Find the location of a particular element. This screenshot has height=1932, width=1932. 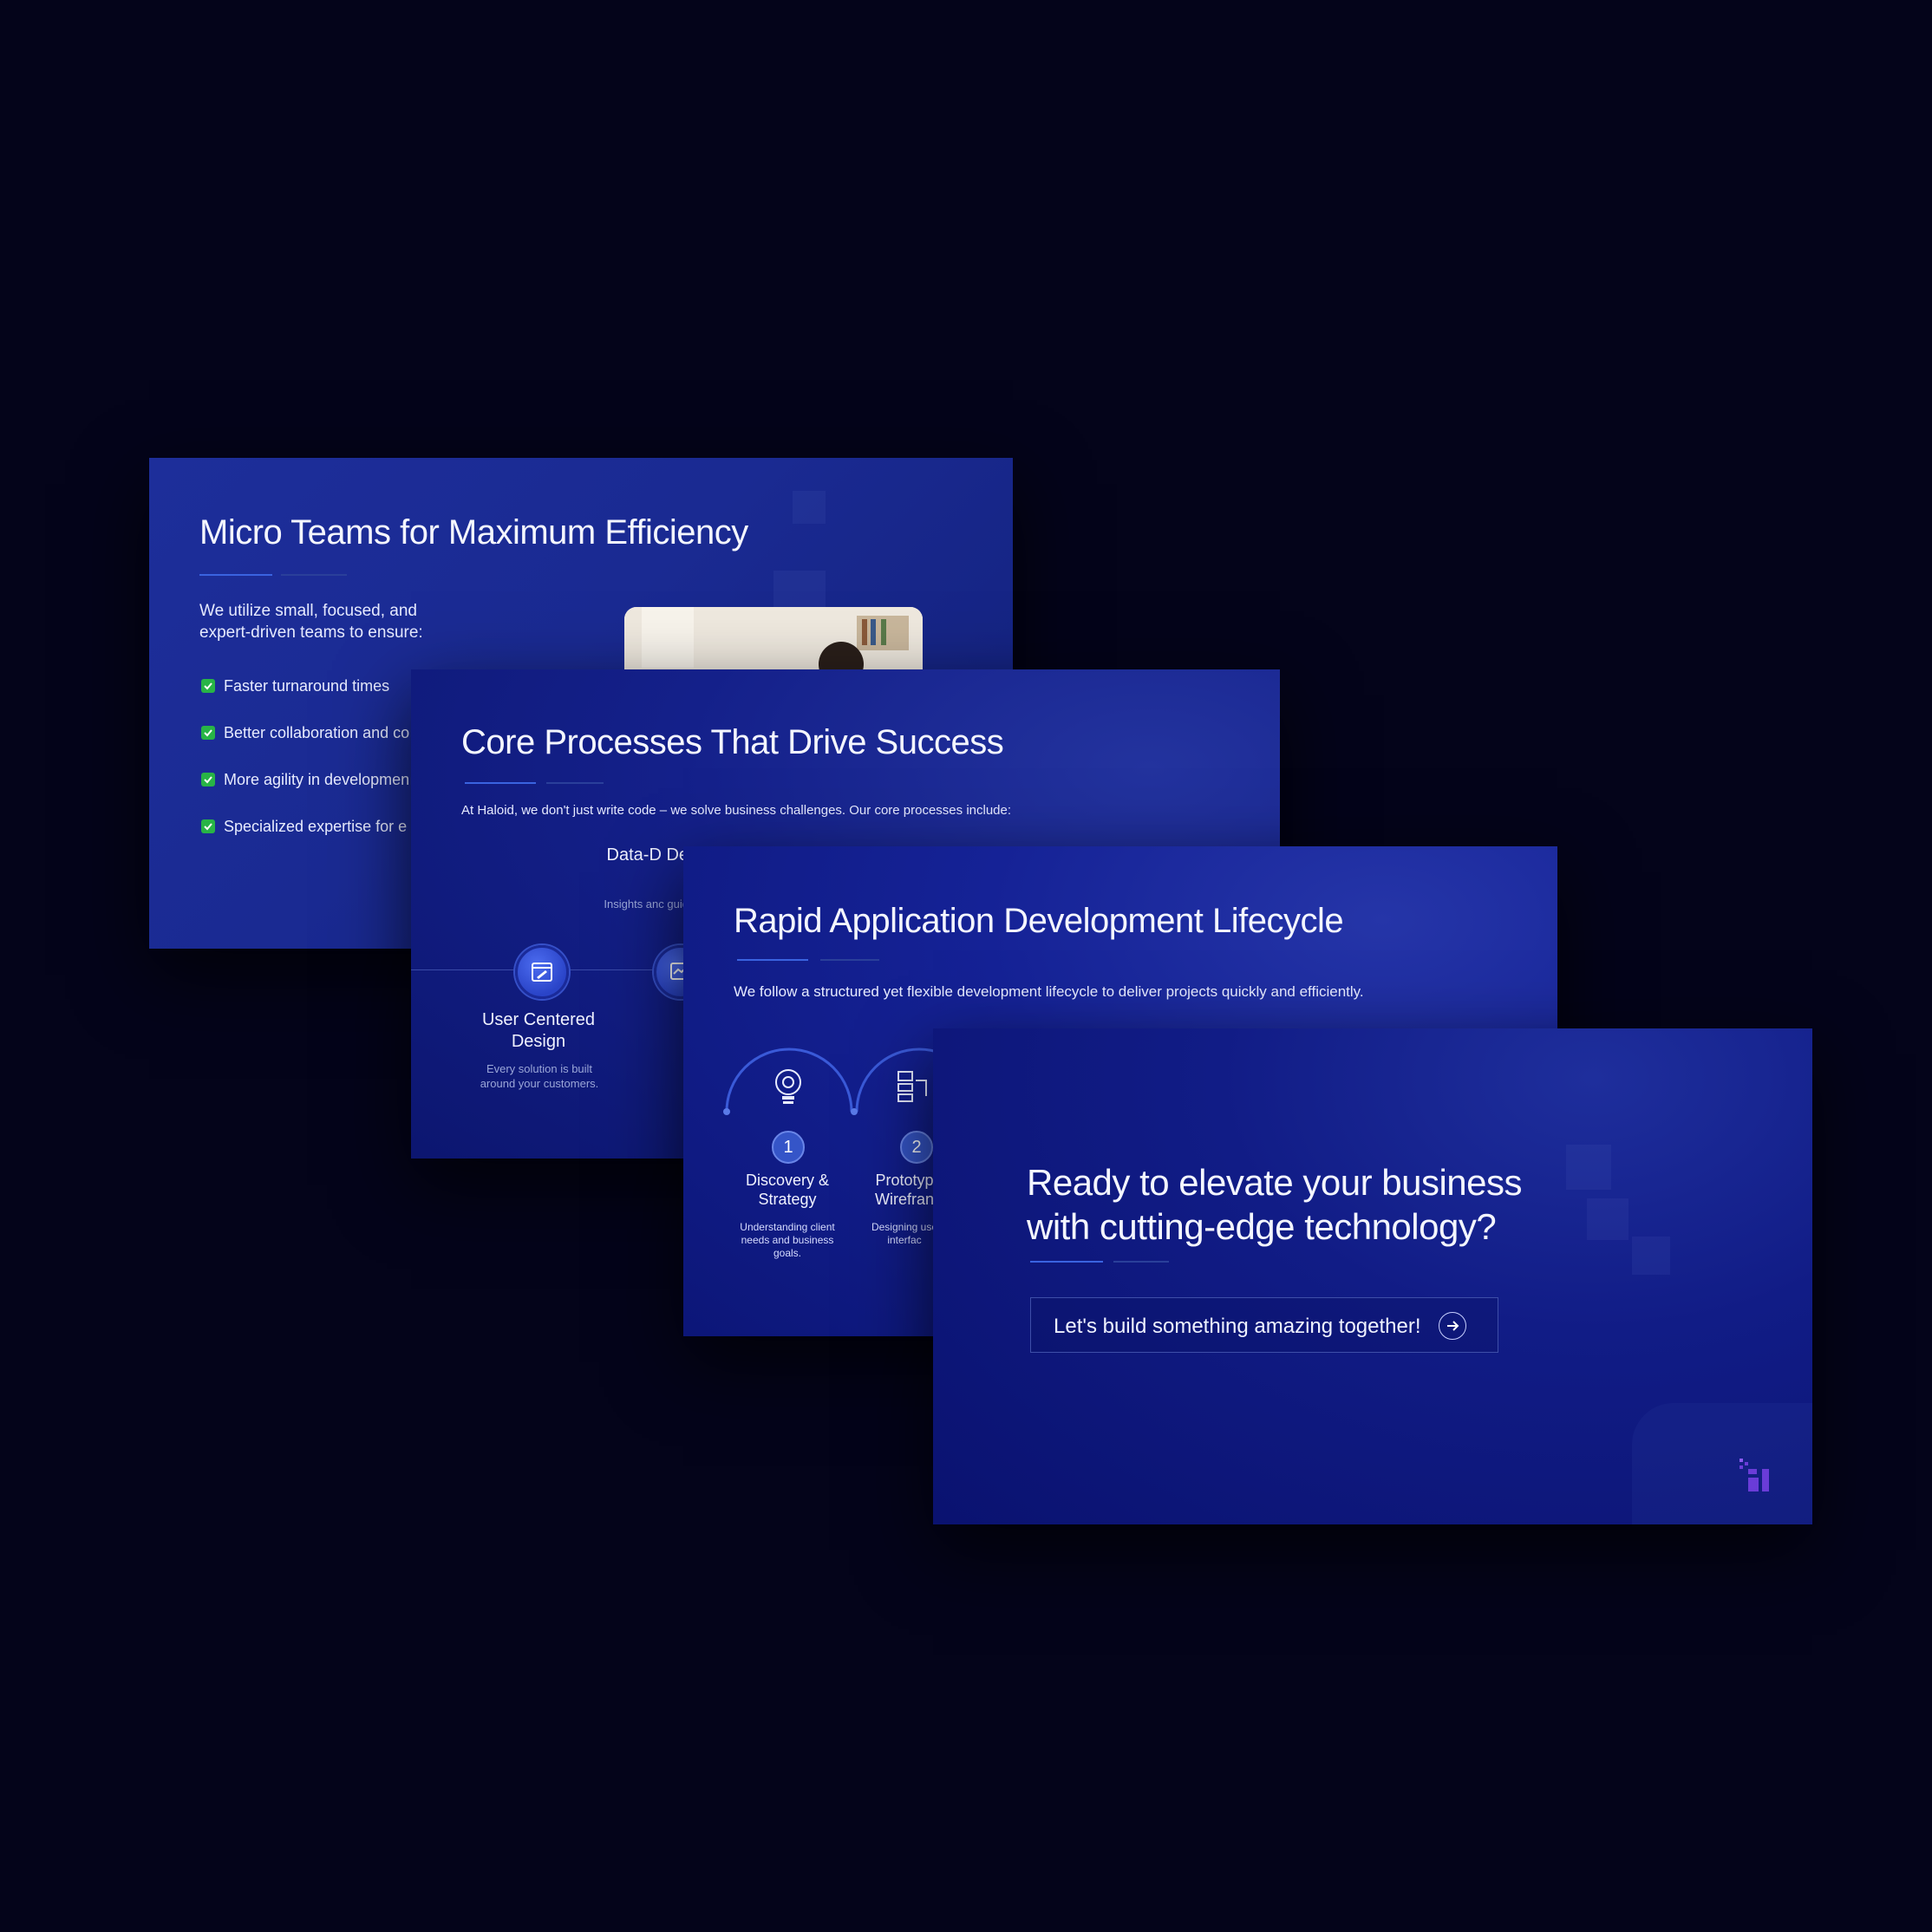

slide-title: Core Processes That Drive Success is located at coordinates (732, 742).